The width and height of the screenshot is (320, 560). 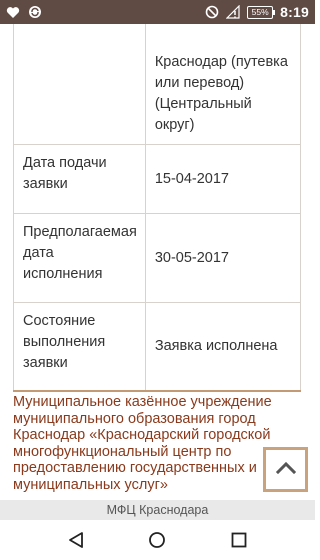 What do you see at coordinates (212, 12) in the screenshot?
I see `do-not-disturb-icon` at bounding box center [212, 12].